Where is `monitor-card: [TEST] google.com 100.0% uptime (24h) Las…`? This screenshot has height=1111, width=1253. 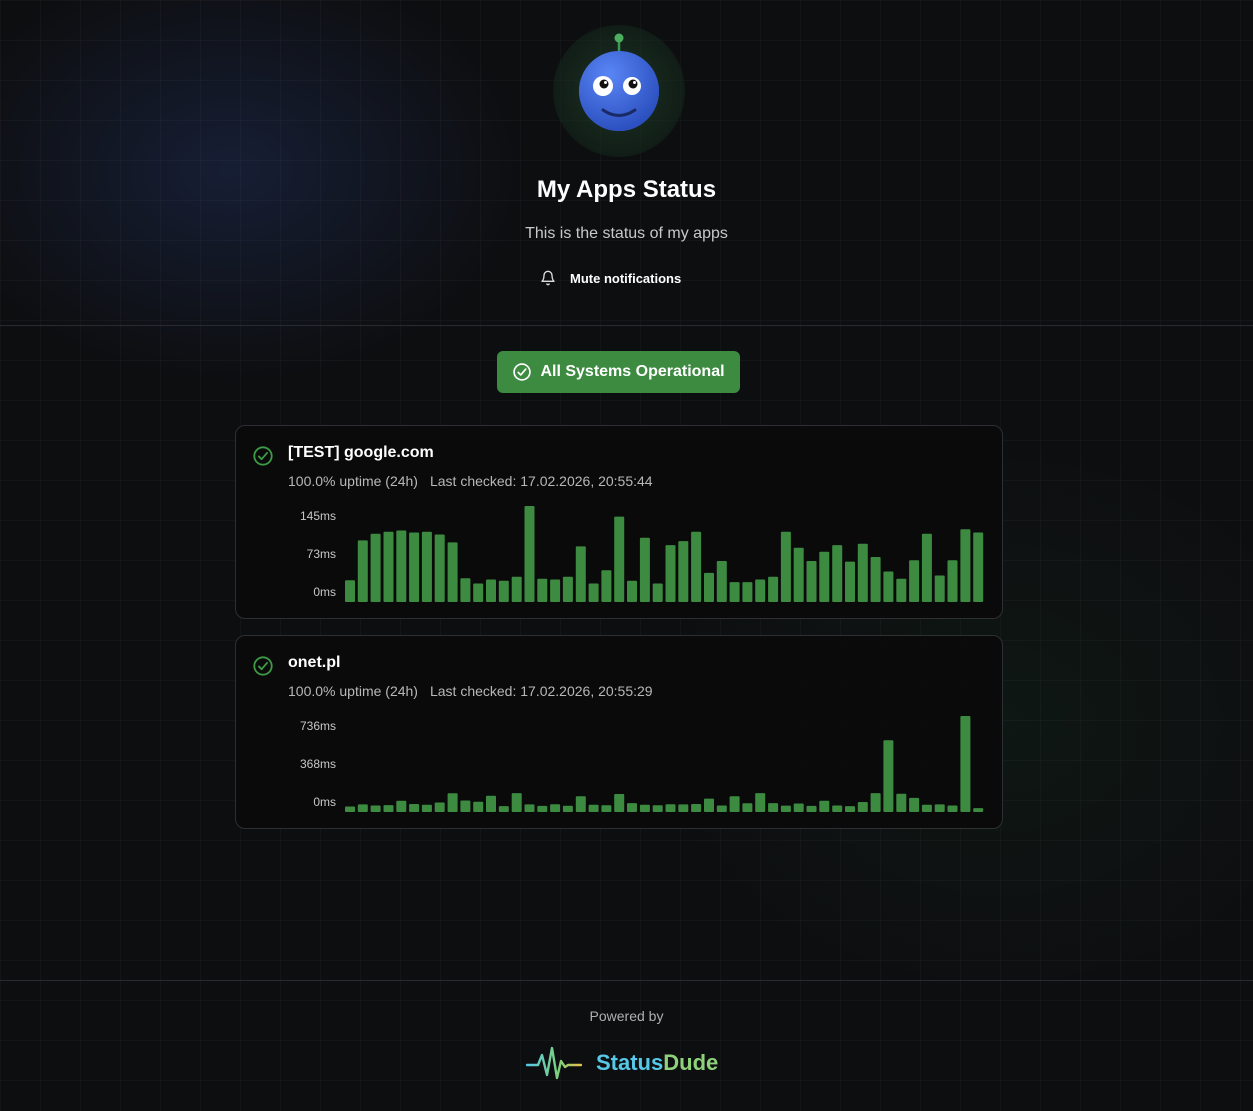
monitor-card: [TEST] google.com 100.0% uptime (24h) Las… is located at coordinates (619, 522).